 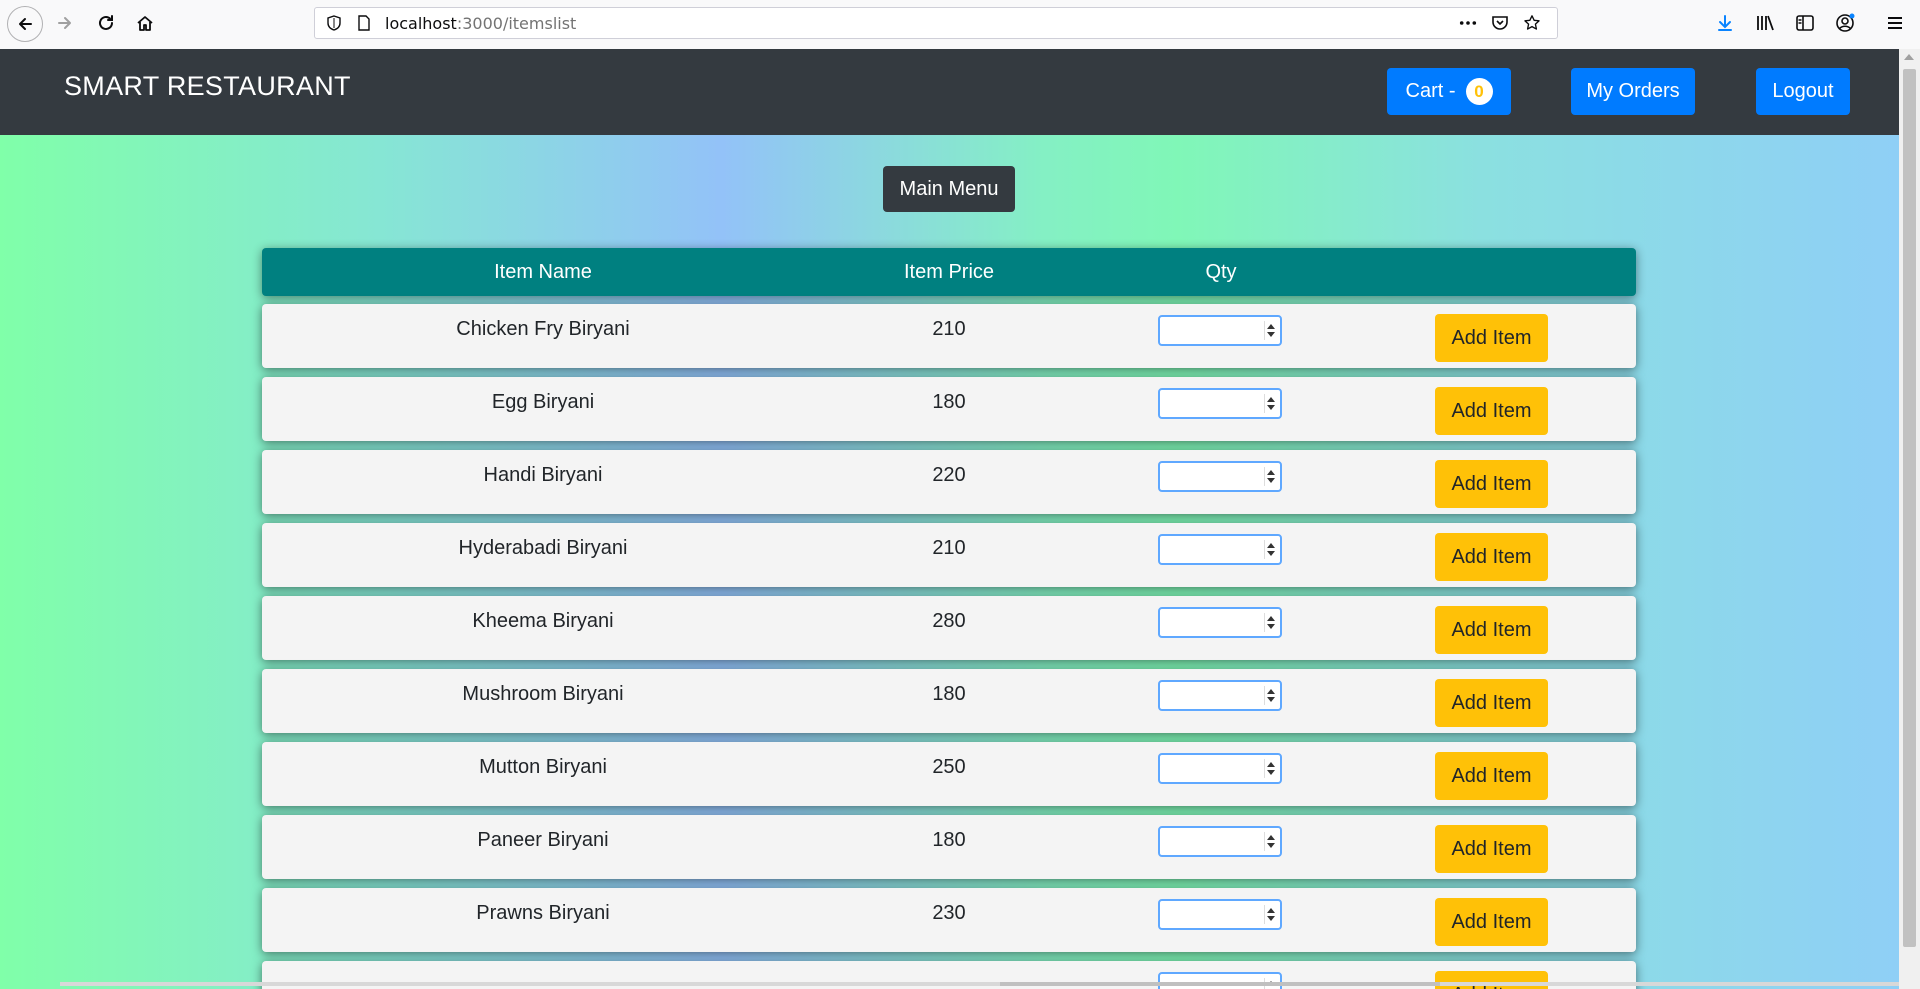 I want to click on item-price: 230, so click(x=949, y=913).